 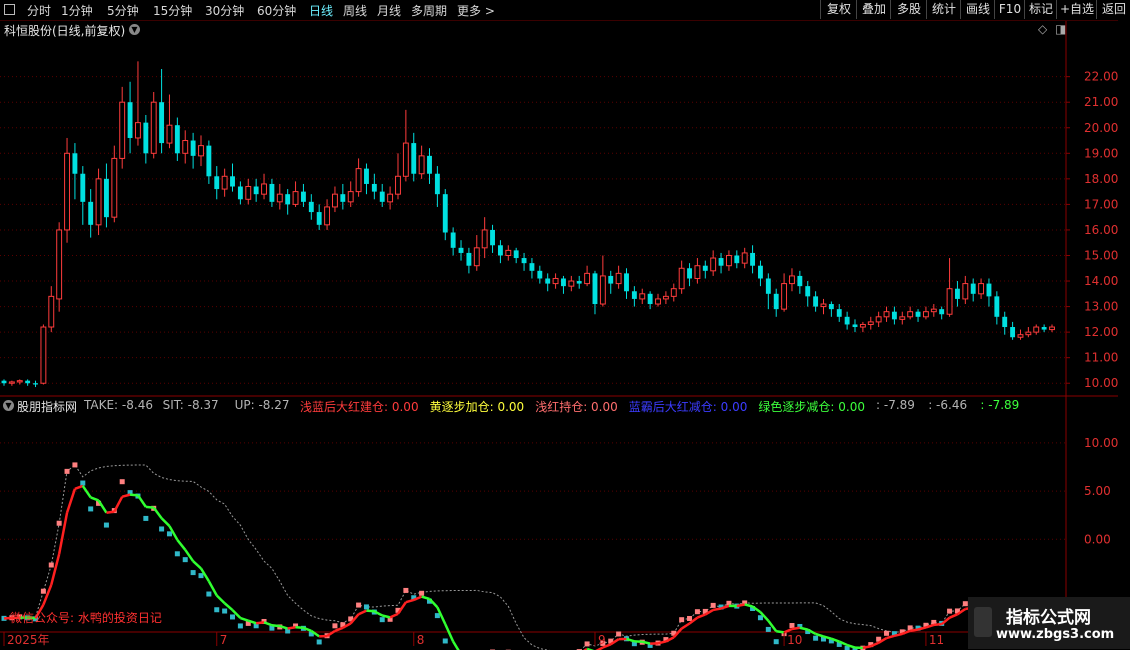 What do you see at coordinates (9, 9) in the screenshot?
I see `window-icon` at bounding box center [9, 9].